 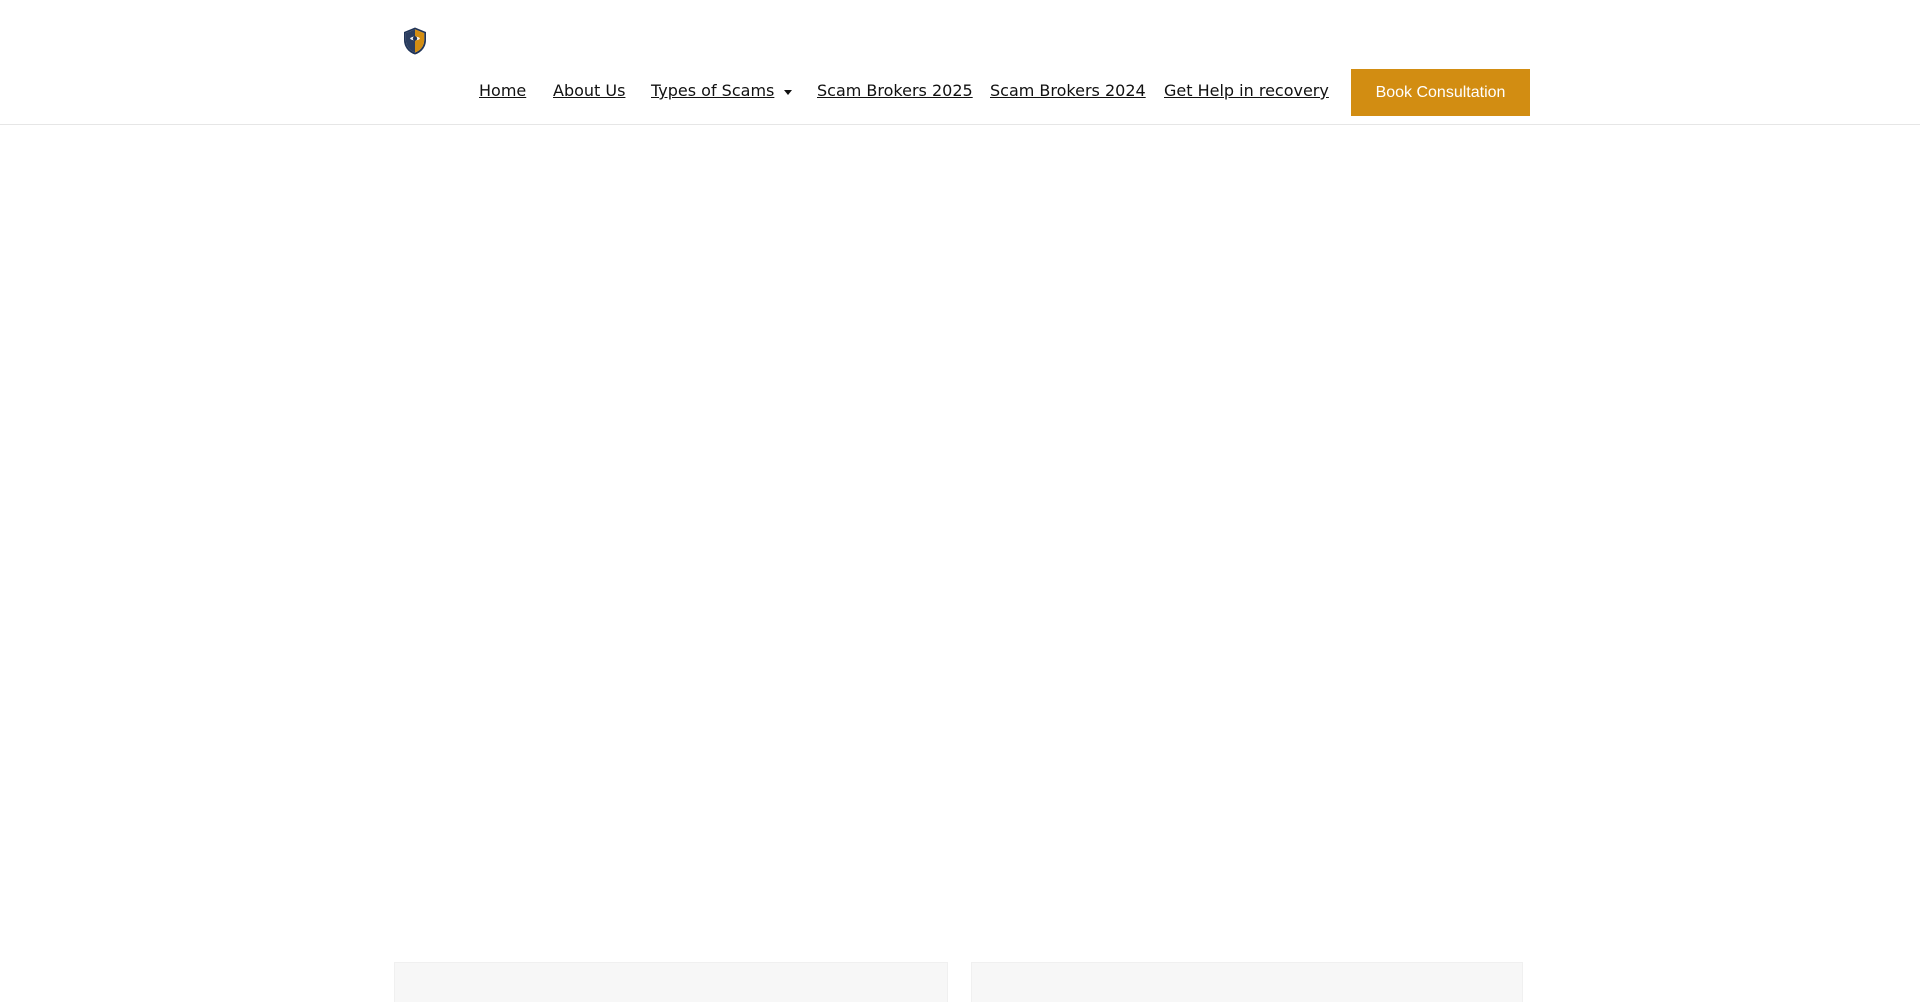 I want to click on nav-get-help-link: Get Help in recovery, so click(x=1246, y=91).